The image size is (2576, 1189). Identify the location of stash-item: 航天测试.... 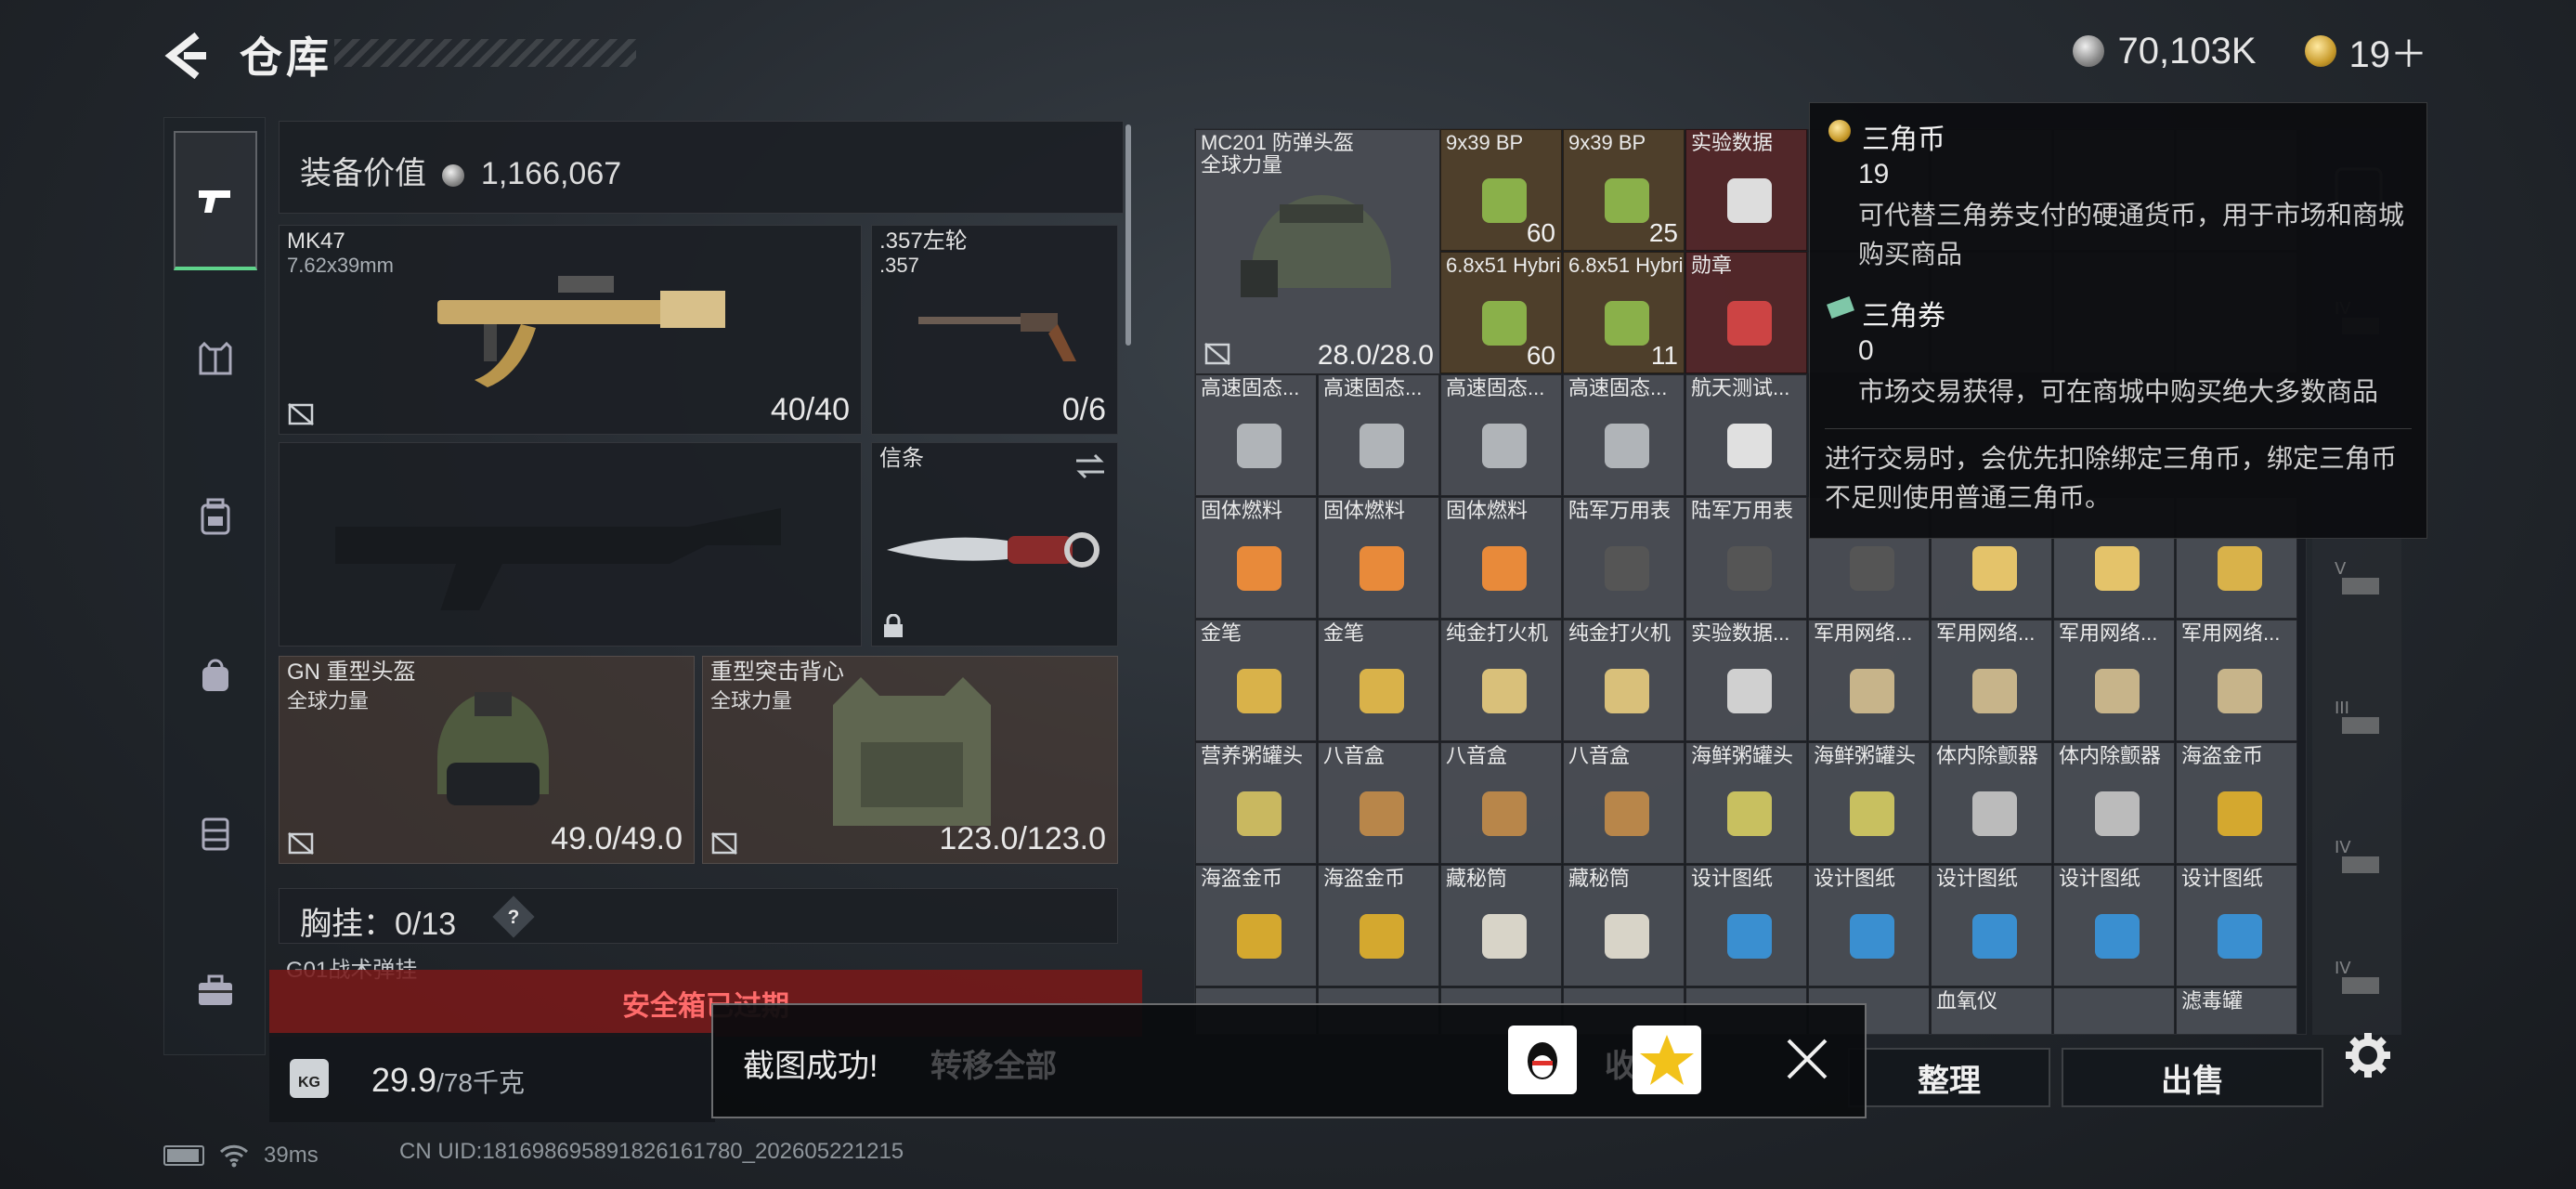
(1746, 435).